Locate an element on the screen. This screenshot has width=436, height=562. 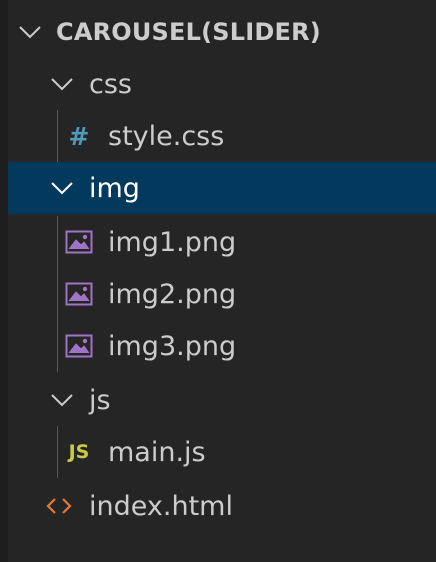
file-row-main-js: JS main.js is located at coordinates (222, 452).